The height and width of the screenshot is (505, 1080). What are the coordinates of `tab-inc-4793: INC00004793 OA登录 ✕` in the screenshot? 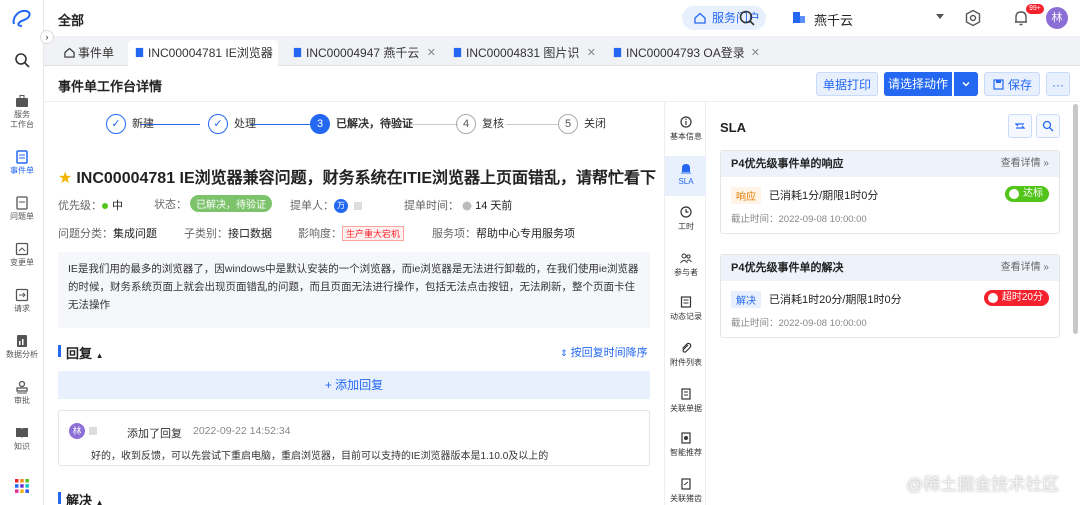 It's located at (685, 53).